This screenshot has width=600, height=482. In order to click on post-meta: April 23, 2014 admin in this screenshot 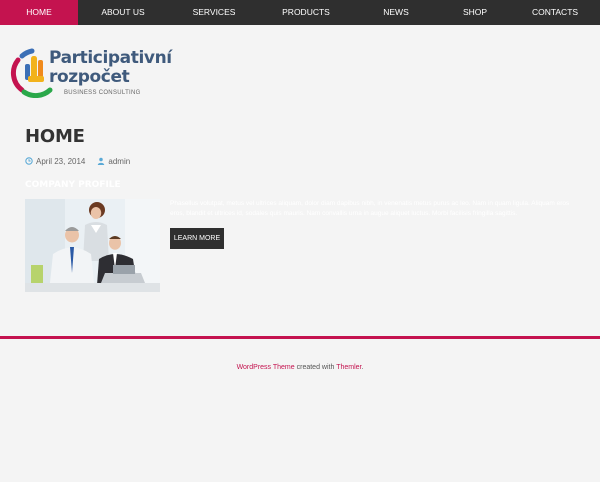, I will do `click(77, 161)`.